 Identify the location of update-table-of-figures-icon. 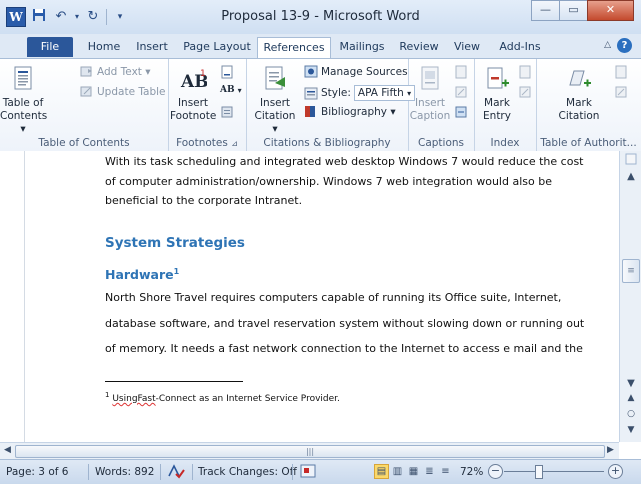
(461, 92).